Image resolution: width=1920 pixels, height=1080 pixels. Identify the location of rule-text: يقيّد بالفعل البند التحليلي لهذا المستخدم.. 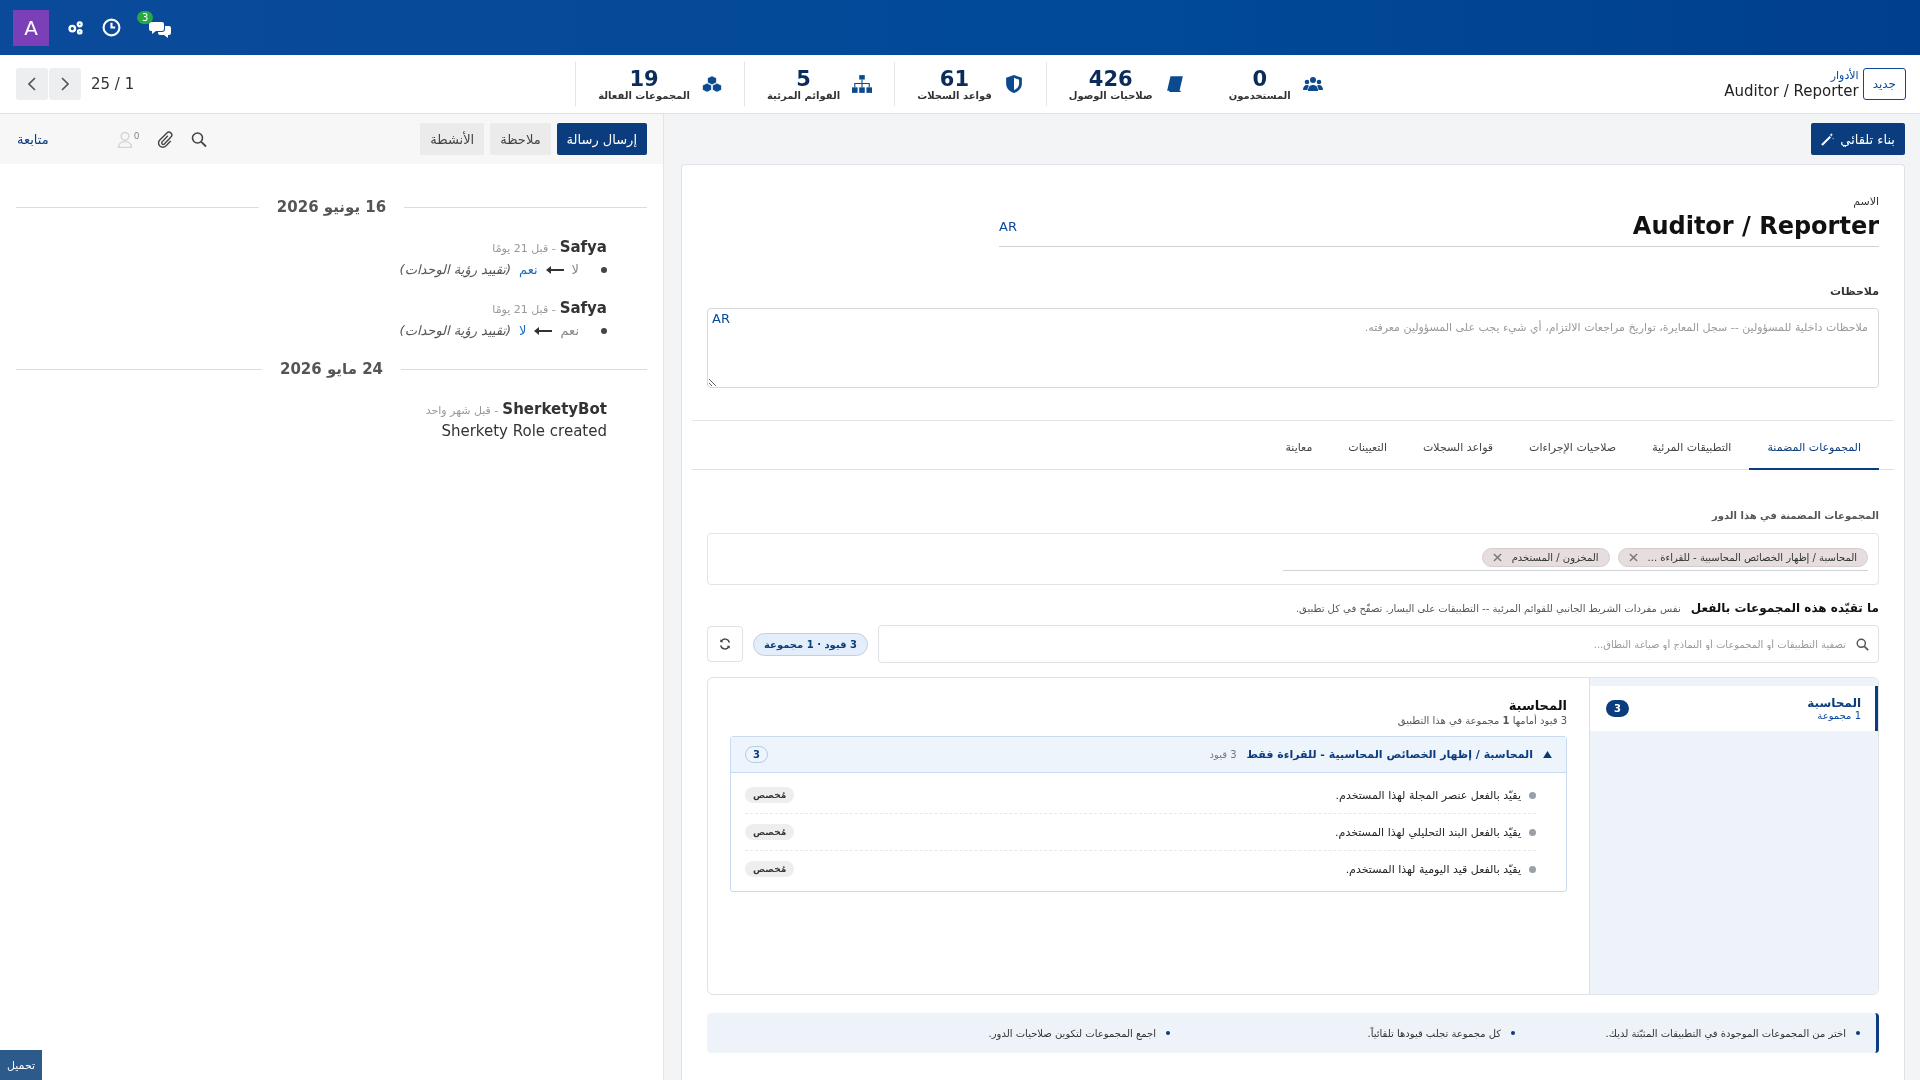
(1428, 832).